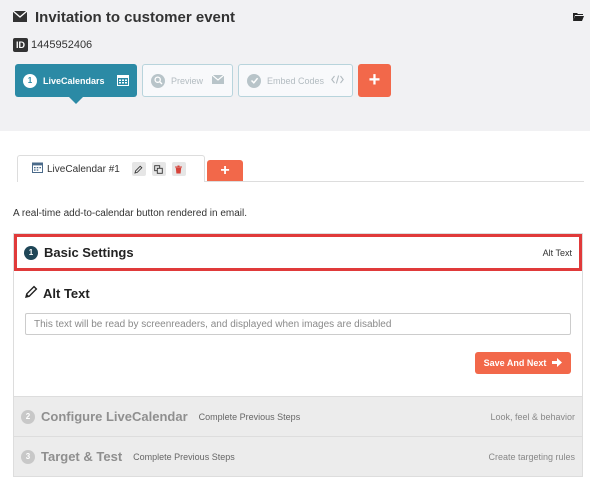  I want to click on step-label: Embed Codes, so click(296, 80).